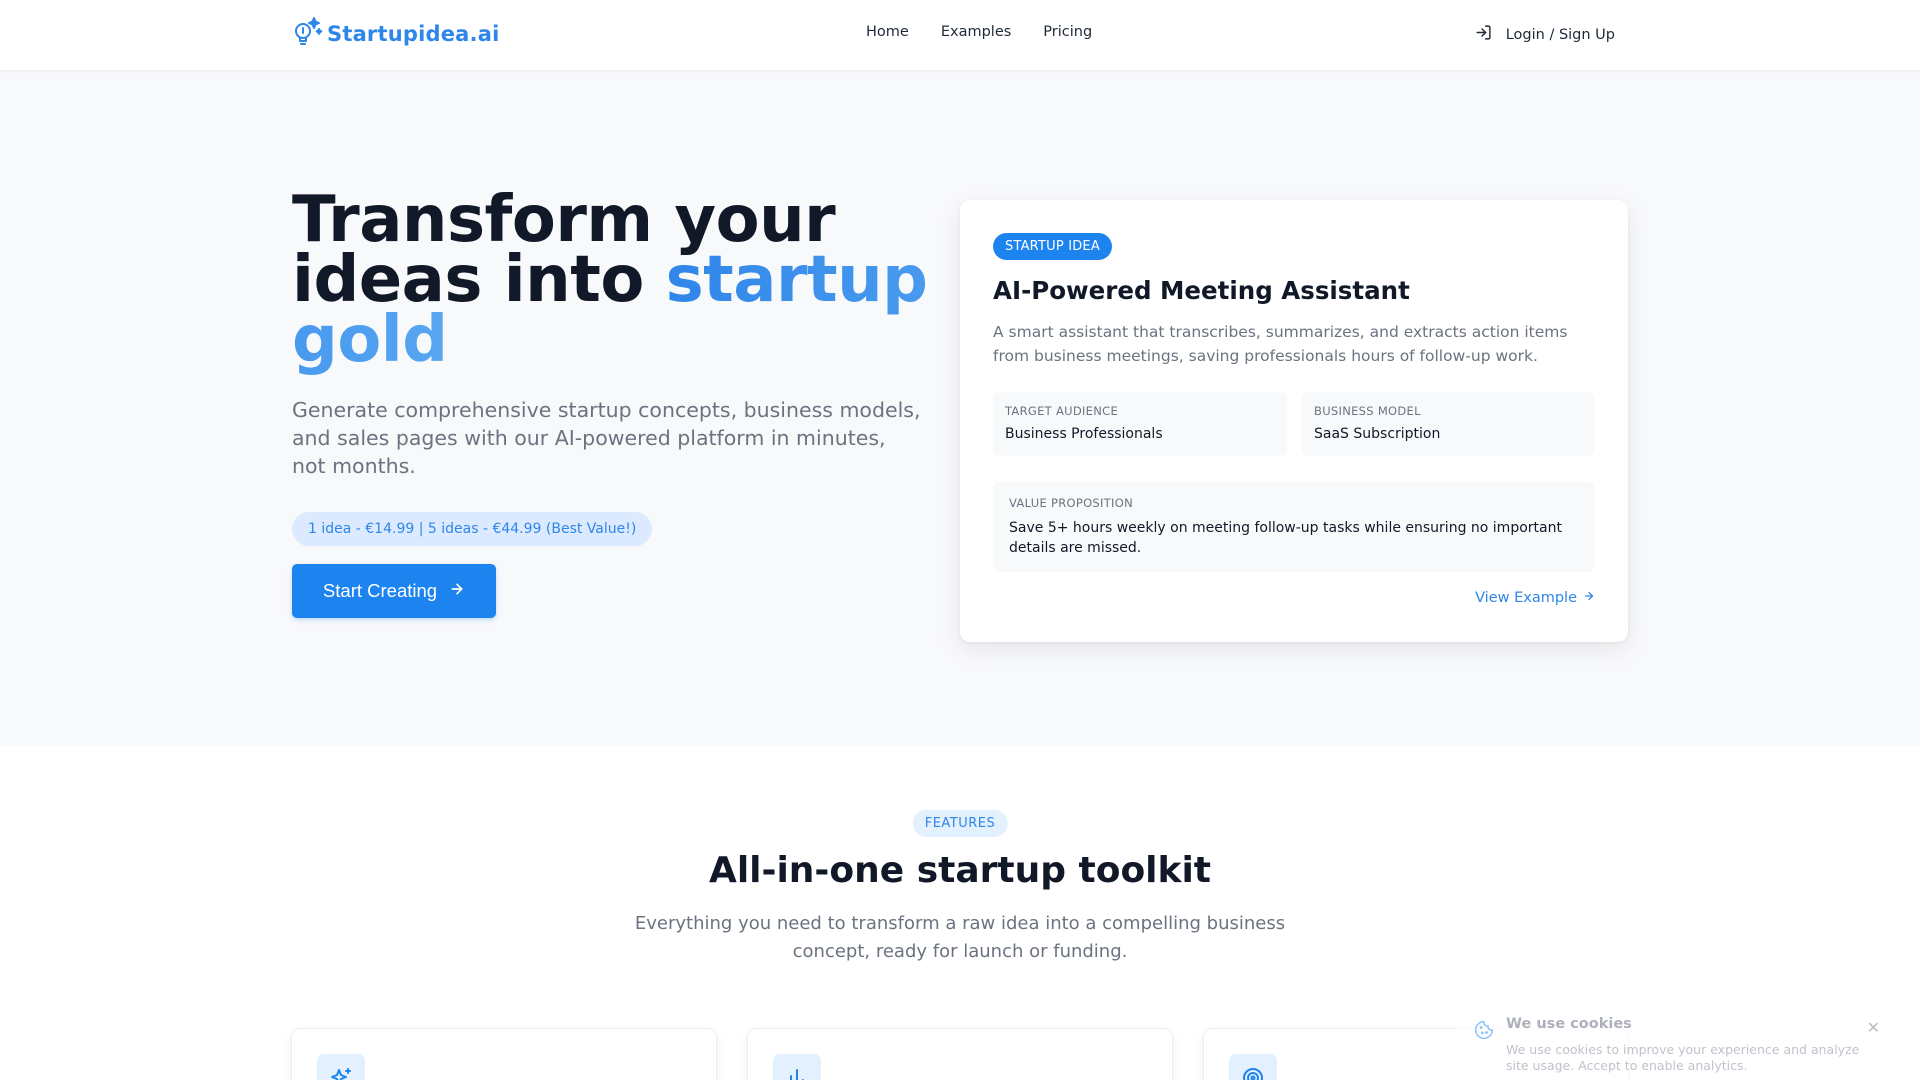  Describe the element at coordinates (887, 32) in the screenshot. I see `nav-link-home: Home` at that location.